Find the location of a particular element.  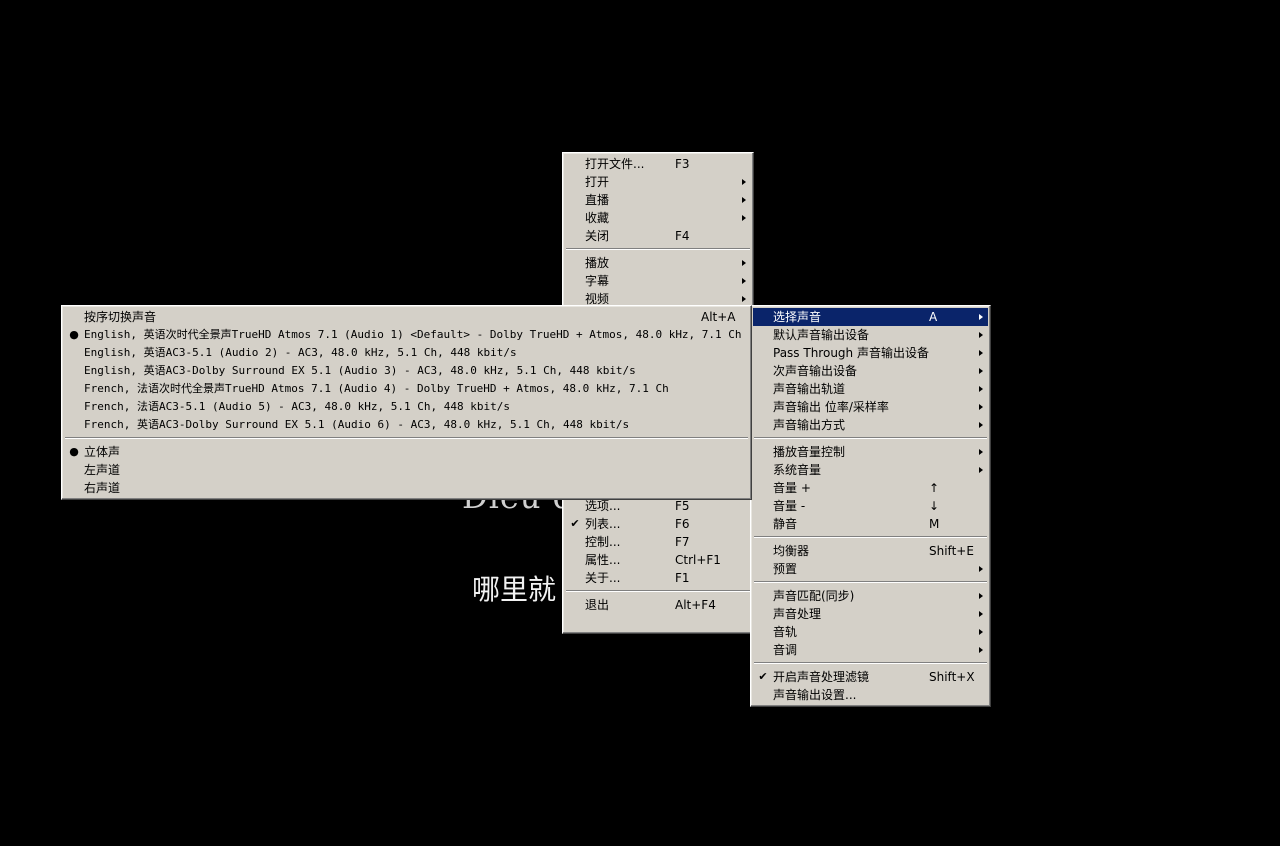

audio-menu-item: 选择声音 A is located at coordinates (870, 317).